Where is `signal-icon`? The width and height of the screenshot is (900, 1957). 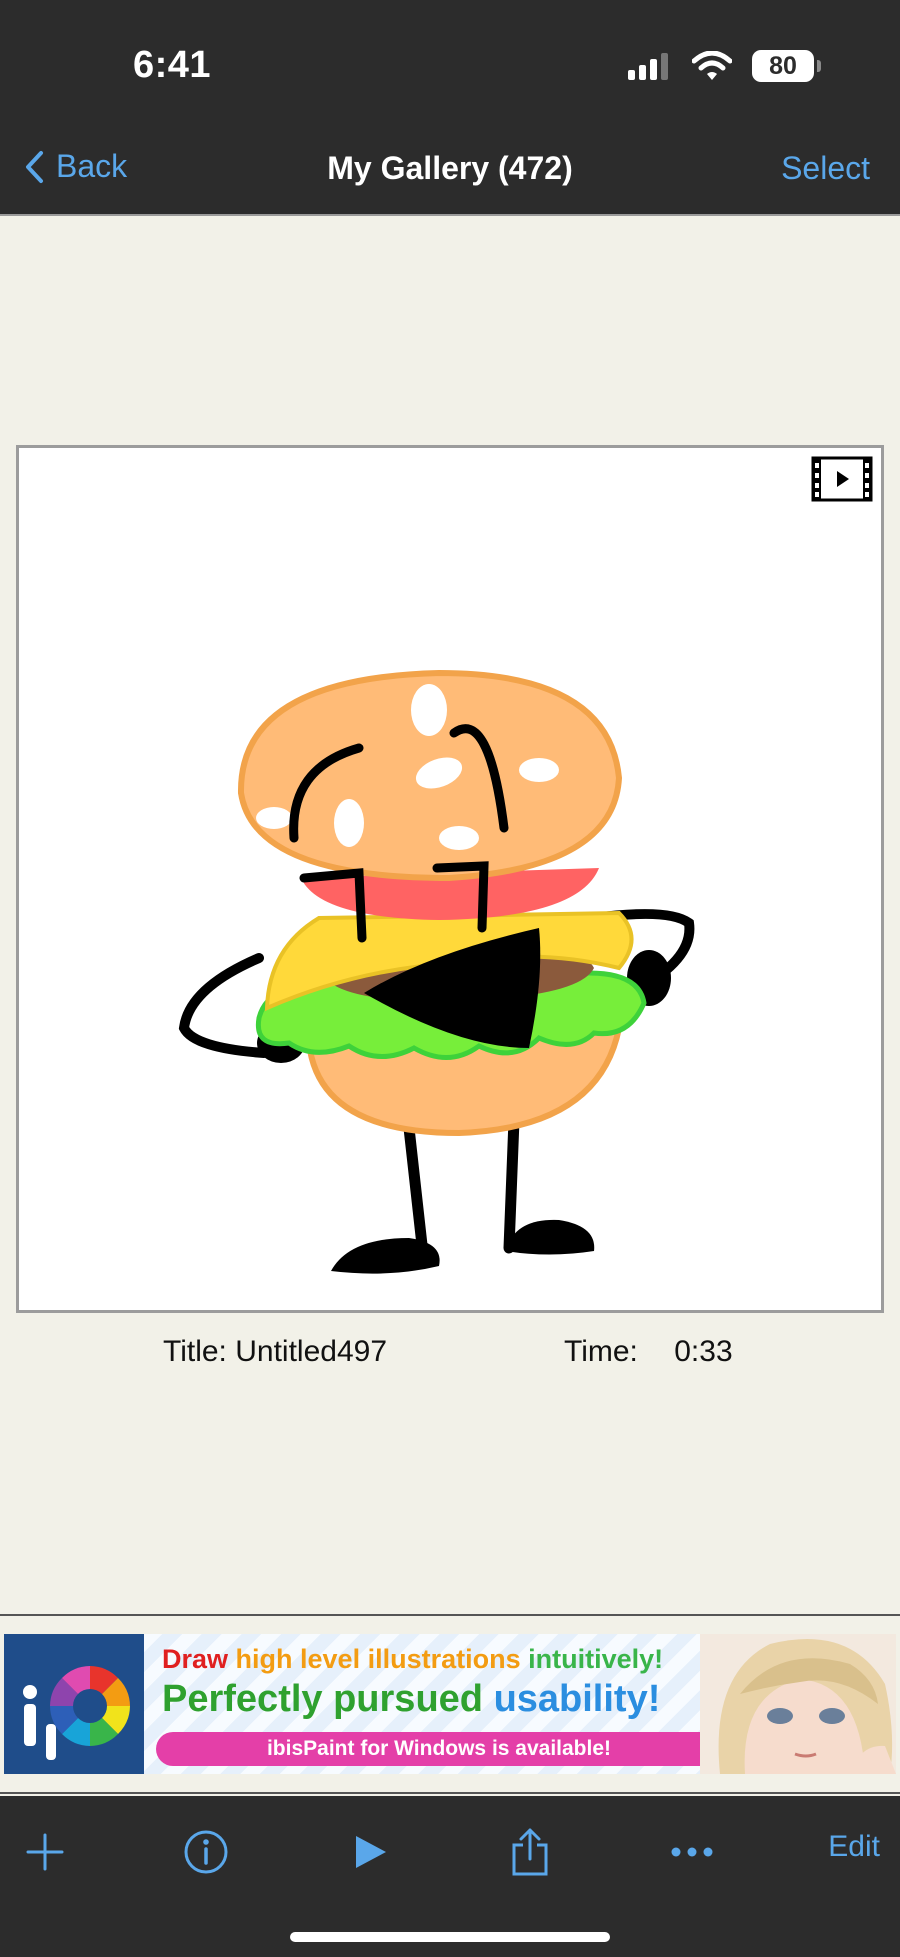
signal-icon is located at coordinates (648, 66).